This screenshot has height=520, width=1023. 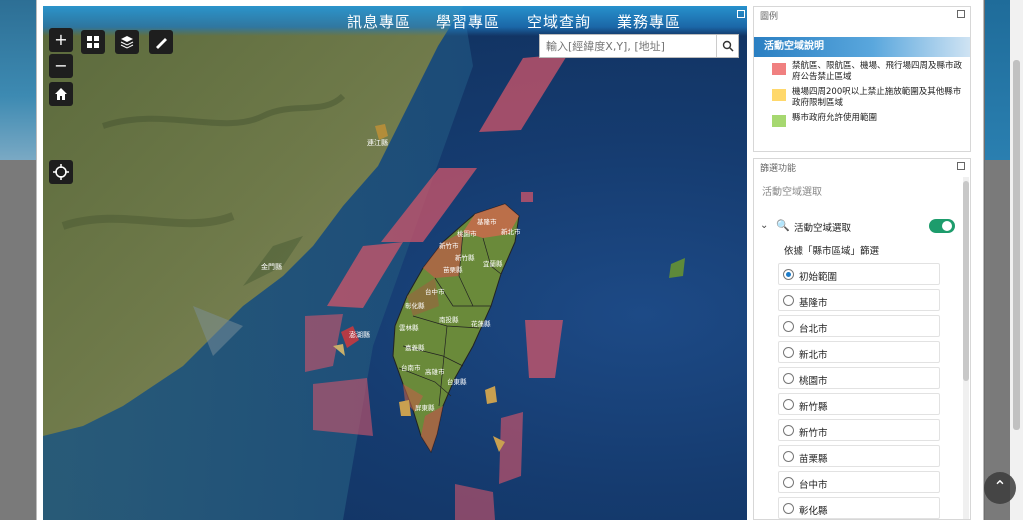 What do you see at coordinates (862, 47) in the screenshot?
I see `legend-title: 活動空域說明` at bounding box center [862, 47].